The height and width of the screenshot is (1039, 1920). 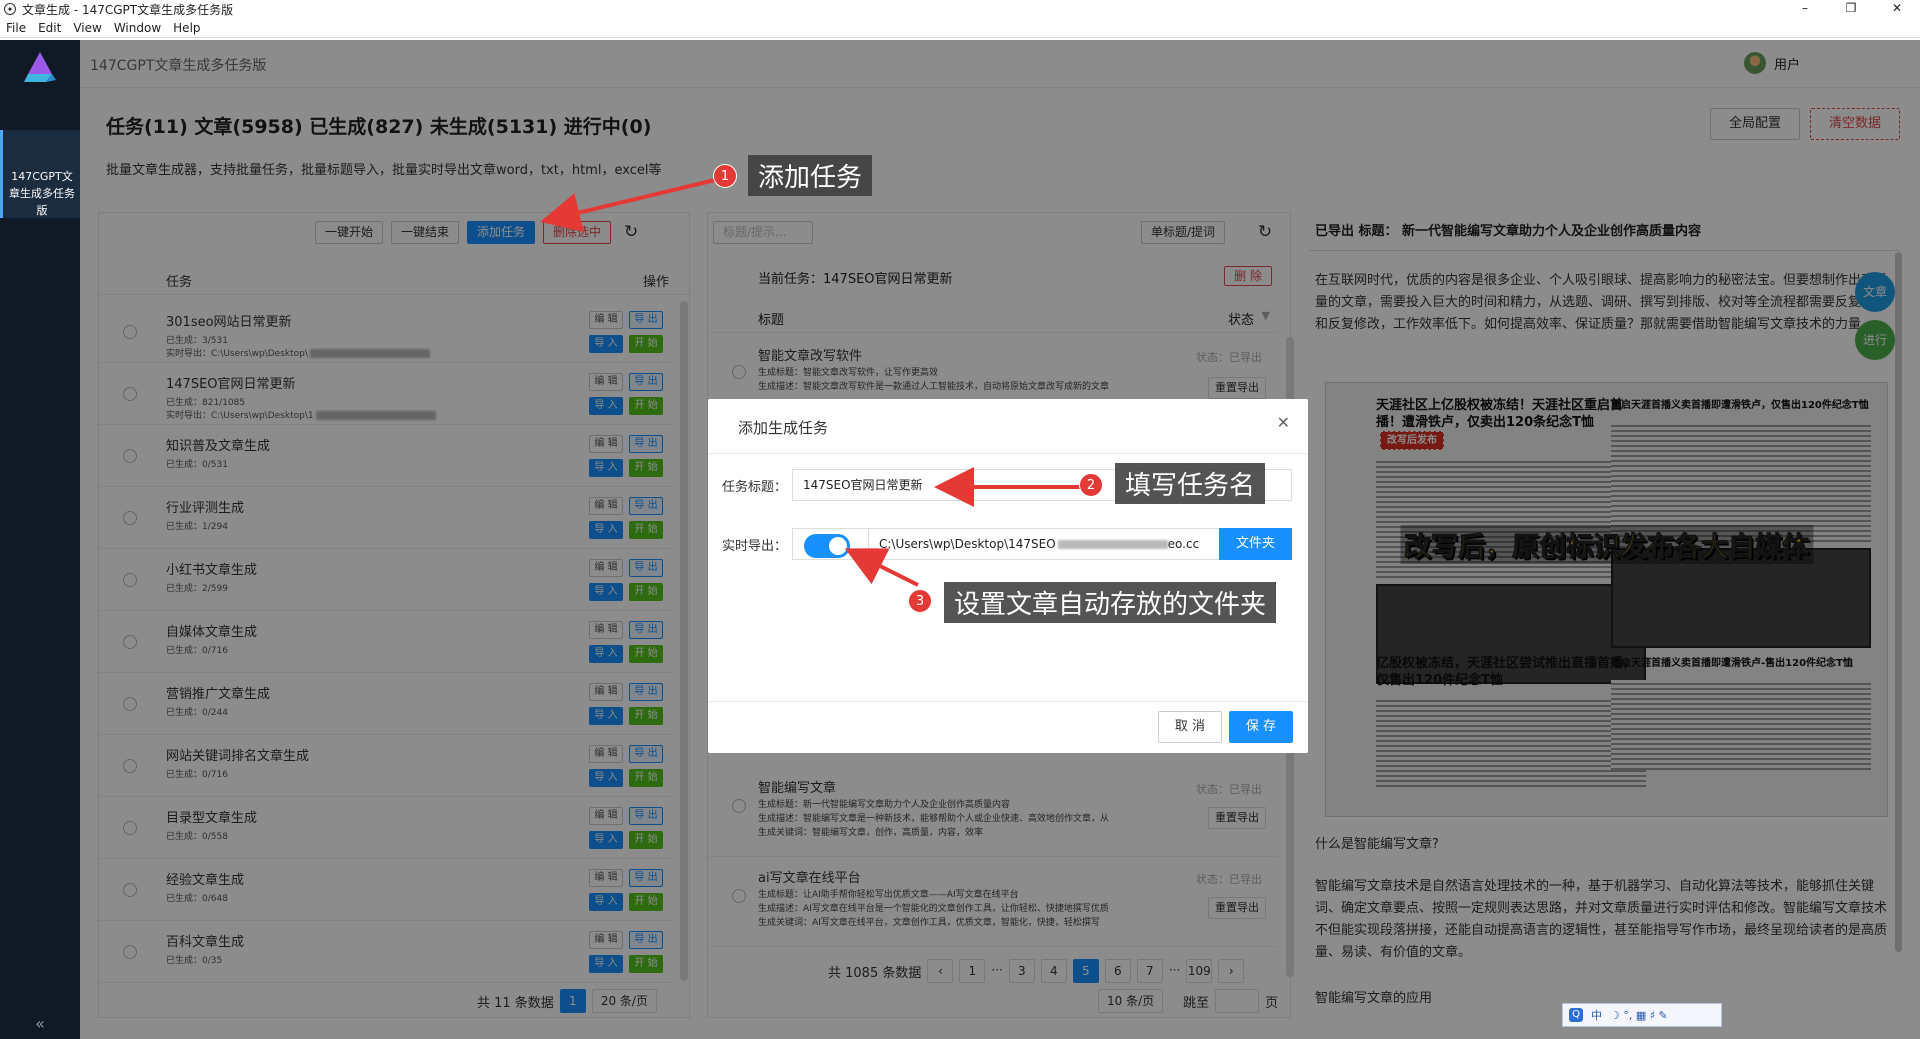 I want to click on window-title: 文章生成 - 147CGPT文章生成多任务版, so click(x=128, y=9).